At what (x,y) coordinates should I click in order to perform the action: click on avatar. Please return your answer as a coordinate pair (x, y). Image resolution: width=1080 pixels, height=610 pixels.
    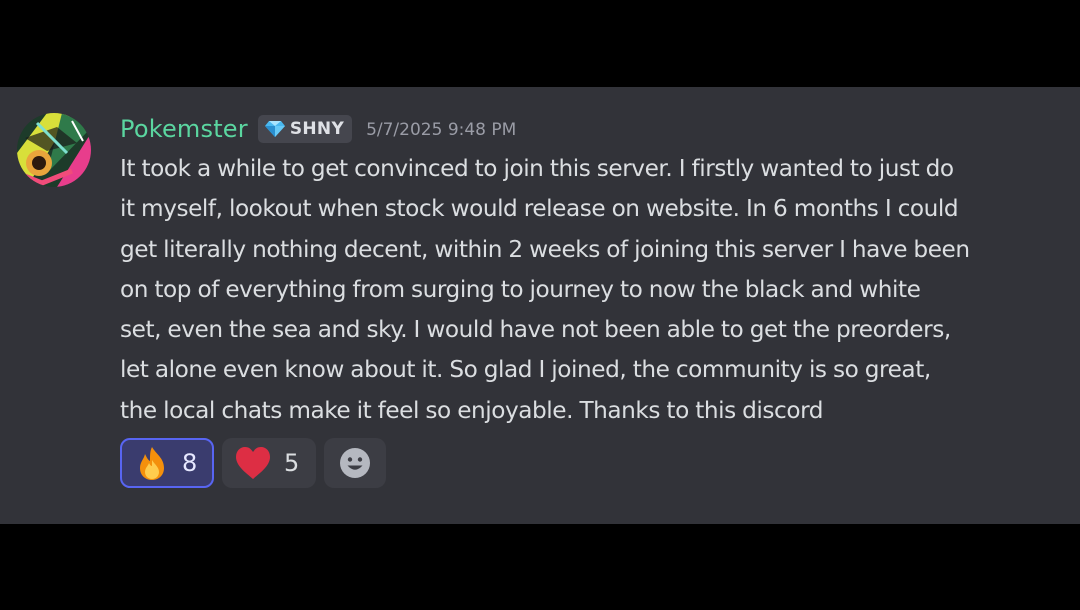
    Looking at the image, I should click on (54, 150).